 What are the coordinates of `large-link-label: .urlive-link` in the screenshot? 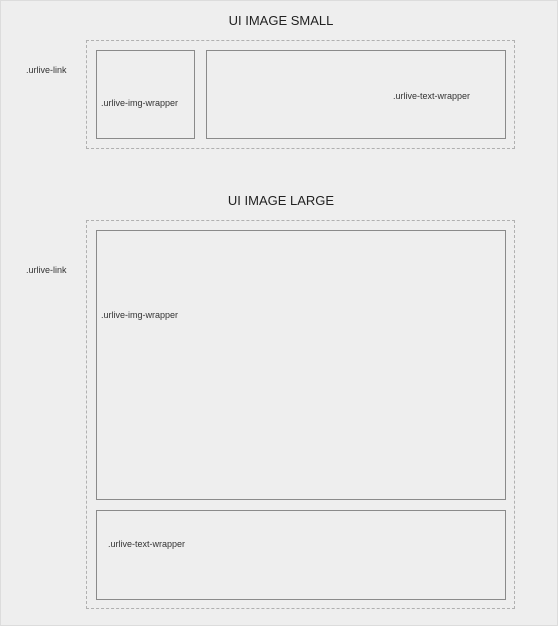 It's located at (46, 270).